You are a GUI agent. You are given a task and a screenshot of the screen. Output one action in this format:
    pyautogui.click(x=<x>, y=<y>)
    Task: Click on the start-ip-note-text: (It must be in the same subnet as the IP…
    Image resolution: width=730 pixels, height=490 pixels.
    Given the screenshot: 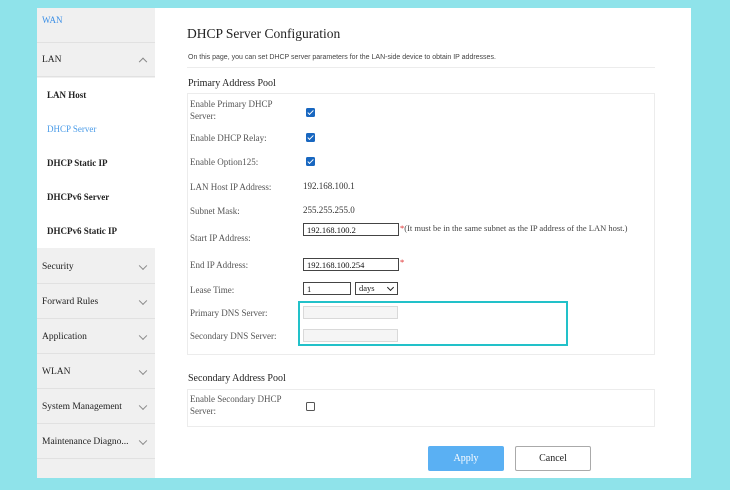 What is the action you would take?
    pyautogui.click(x=516, y=228)
    